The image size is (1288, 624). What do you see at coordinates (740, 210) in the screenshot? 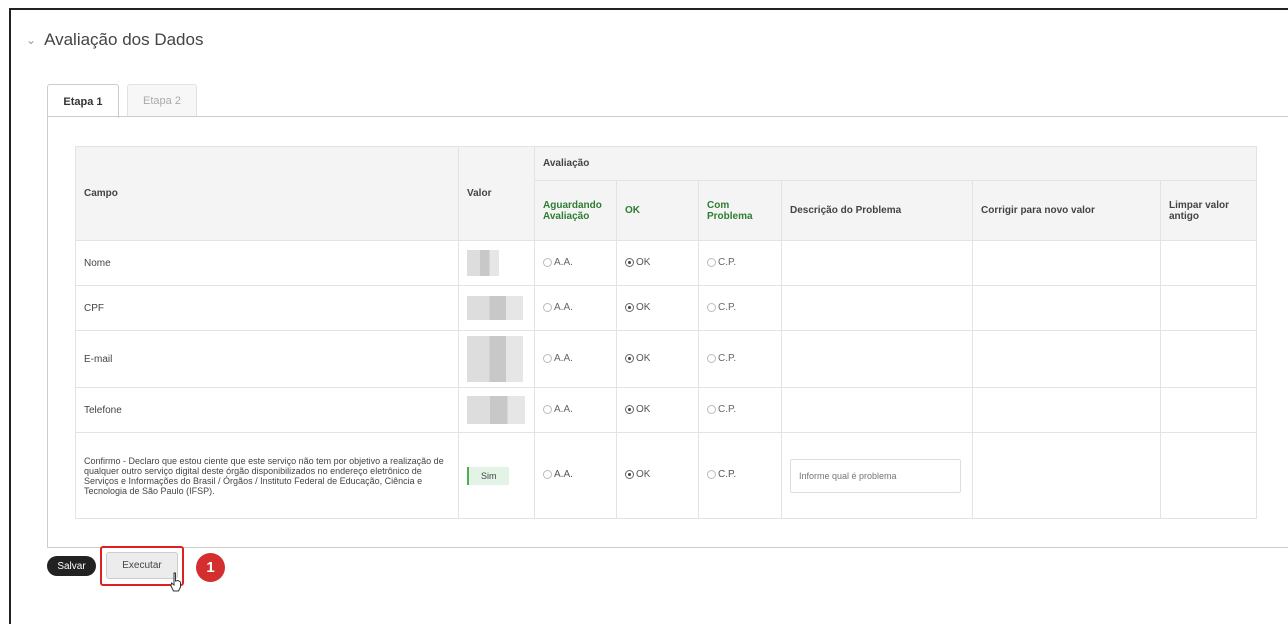
I see `col-com-problema-header: Com Problema` at bounding box center [740, 210].